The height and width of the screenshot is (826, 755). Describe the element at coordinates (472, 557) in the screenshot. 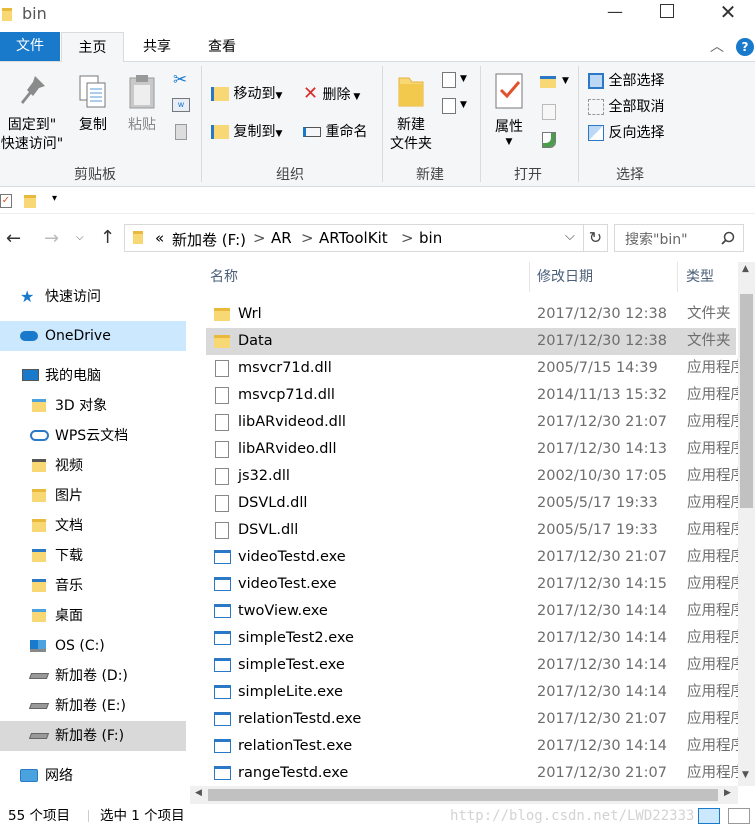

I see `file-row: videoTestd.exe 2017/12/30 21:07 应用程序` at that location.